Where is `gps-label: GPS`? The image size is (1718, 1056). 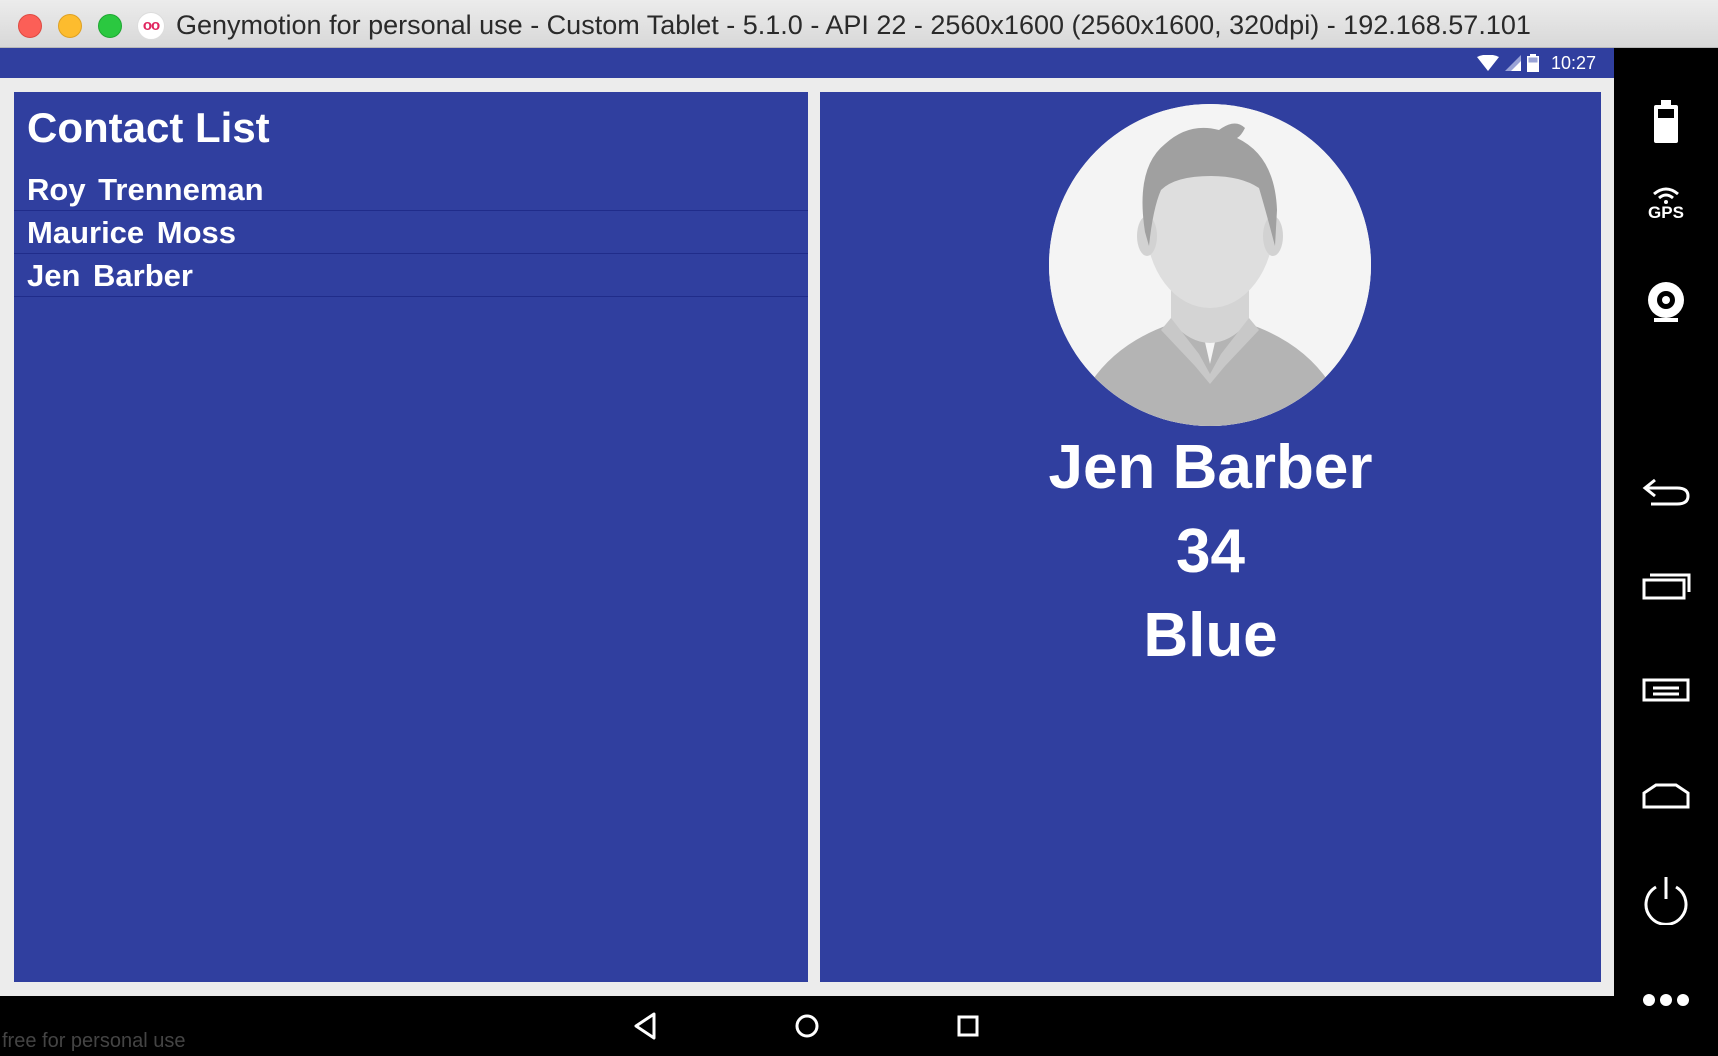
gps-label: GPS is located at coordinates (1666, 212).